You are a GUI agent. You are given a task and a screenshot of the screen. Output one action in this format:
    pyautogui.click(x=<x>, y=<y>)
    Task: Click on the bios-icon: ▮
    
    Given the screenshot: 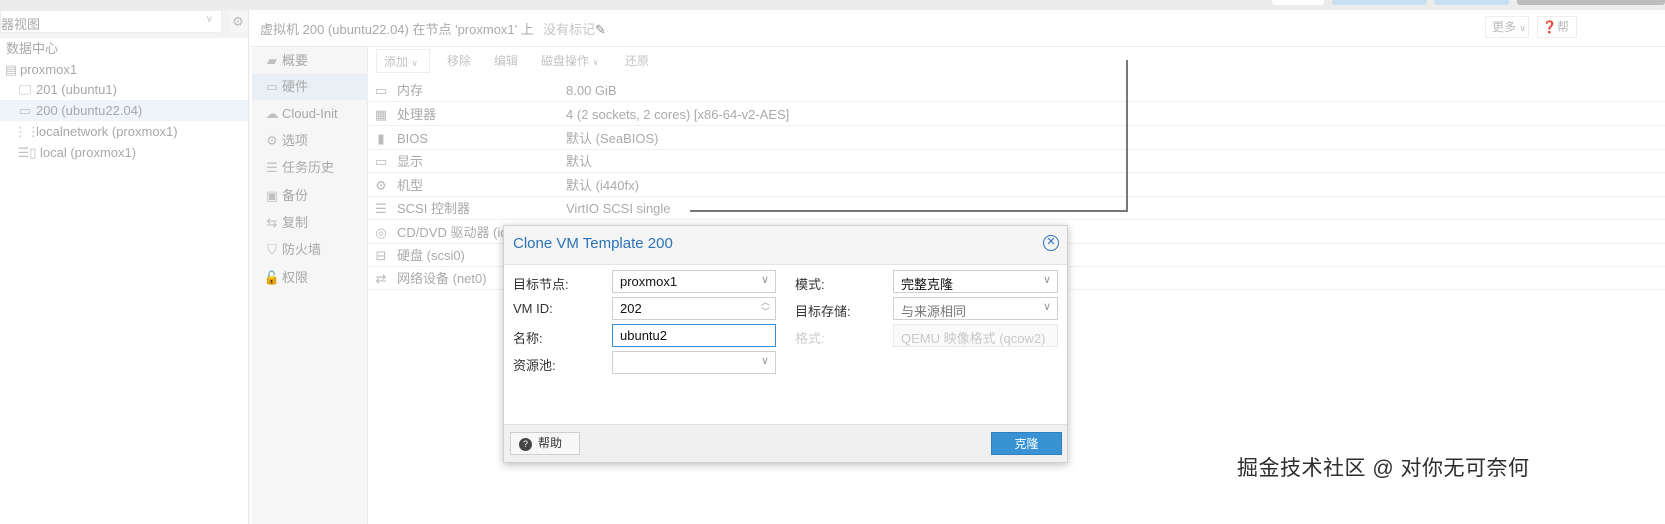 What is the action you would take?
    pyautogui.click(x=381, y=138)
    